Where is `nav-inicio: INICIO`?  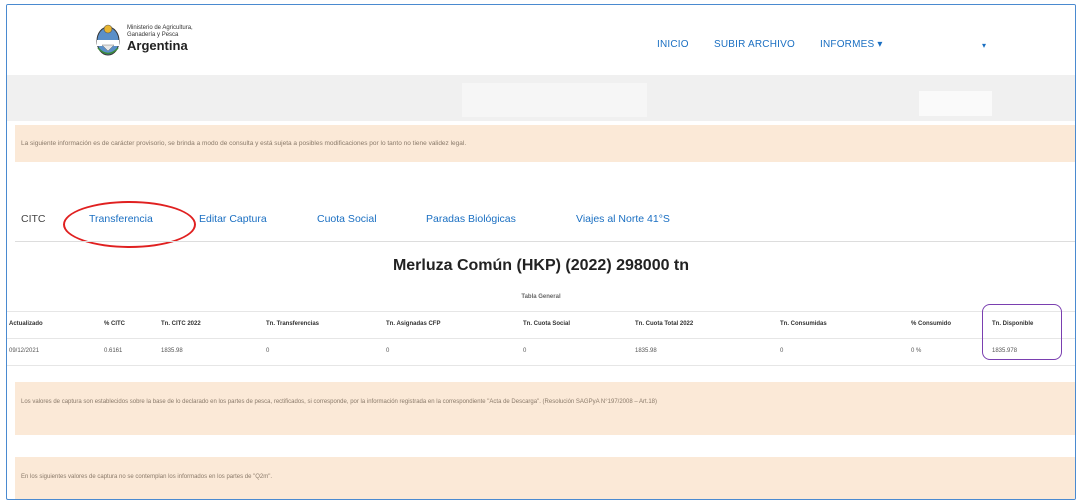
nav-inicio: INICIO is located at coordinates (673, 44).